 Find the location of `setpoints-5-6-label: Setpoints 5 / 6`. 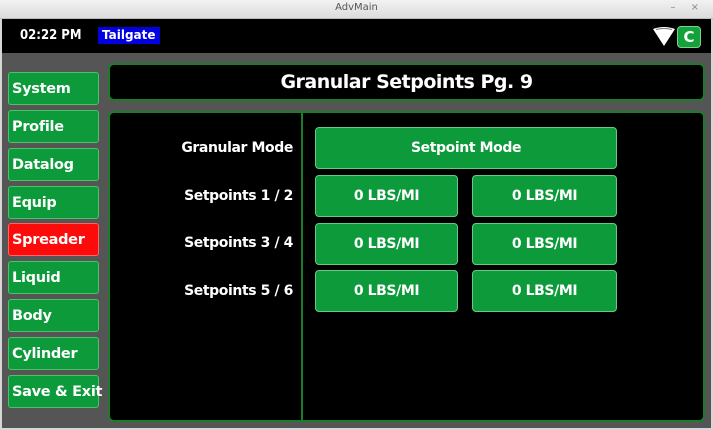

setpoints-5-6-label: Setpoints 5 / 6 is located at coordinates (238, 291).